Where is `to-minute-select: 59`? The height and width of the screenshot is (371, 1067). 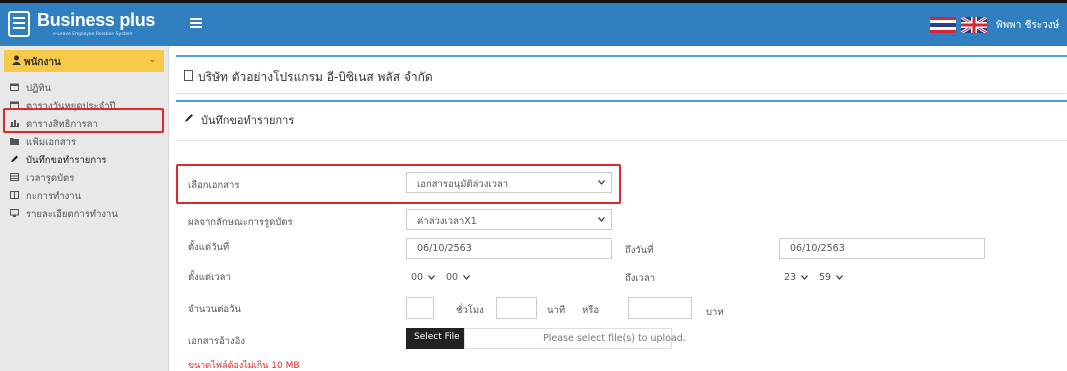 to-minute-select: 59 is located at coordinates (831, 278).